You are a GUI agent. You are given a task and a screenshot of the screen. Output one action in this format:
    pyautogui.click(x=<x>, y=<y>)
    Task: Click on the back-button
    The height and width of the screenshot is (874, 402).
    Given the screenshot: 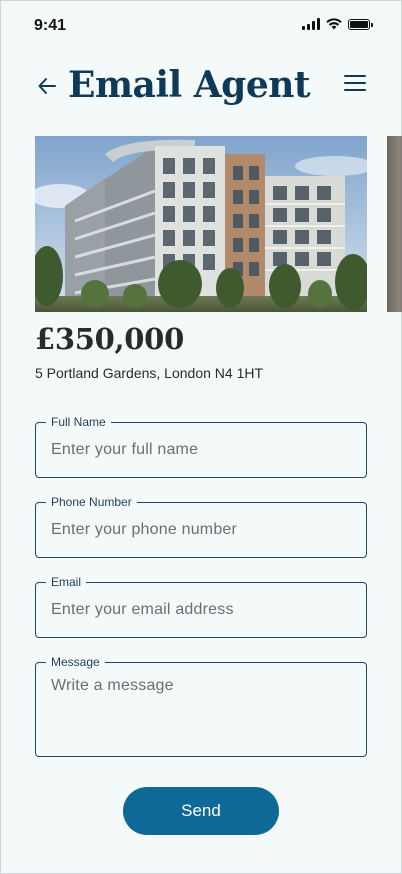 What is the action you would take?
    pyautogui.click(x=48, y=86)
    